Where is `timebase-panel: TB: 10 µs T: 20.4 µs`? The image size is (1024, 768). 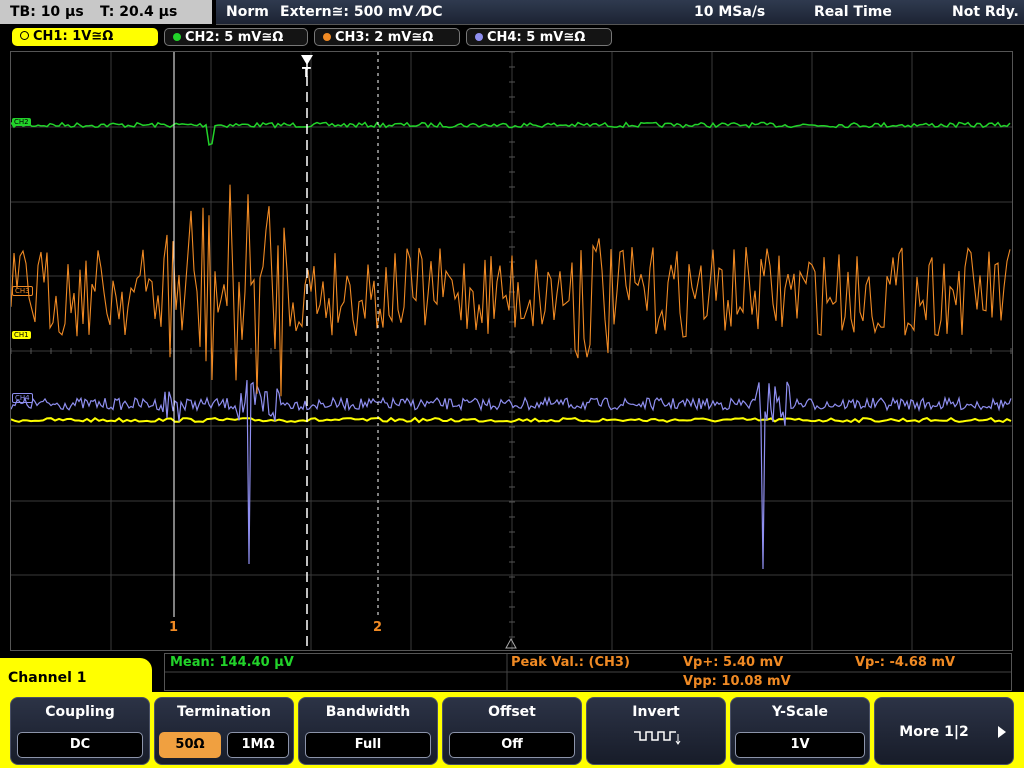 timebase-panel: TB: 10 µs T: 20.4 µs is located at coordinates (106, 12).